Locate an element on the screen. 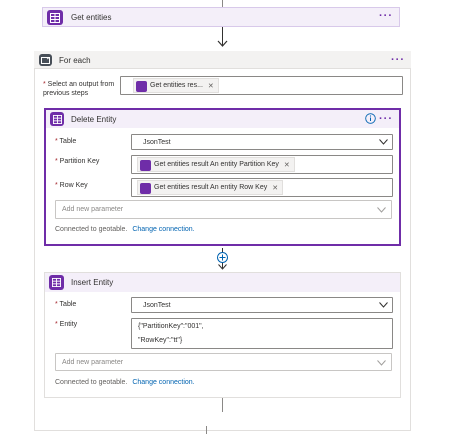 Image resolution: width=474 pixels, height=442 pixels. dynamic-token: Get entities result An entity Row Key ✕ is located at coordinates (210, 187).